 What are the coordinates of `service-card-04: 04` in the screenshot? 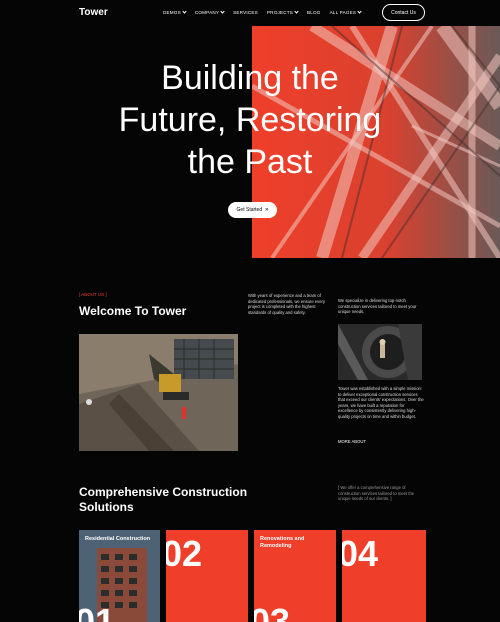 It's located at (384, 576).